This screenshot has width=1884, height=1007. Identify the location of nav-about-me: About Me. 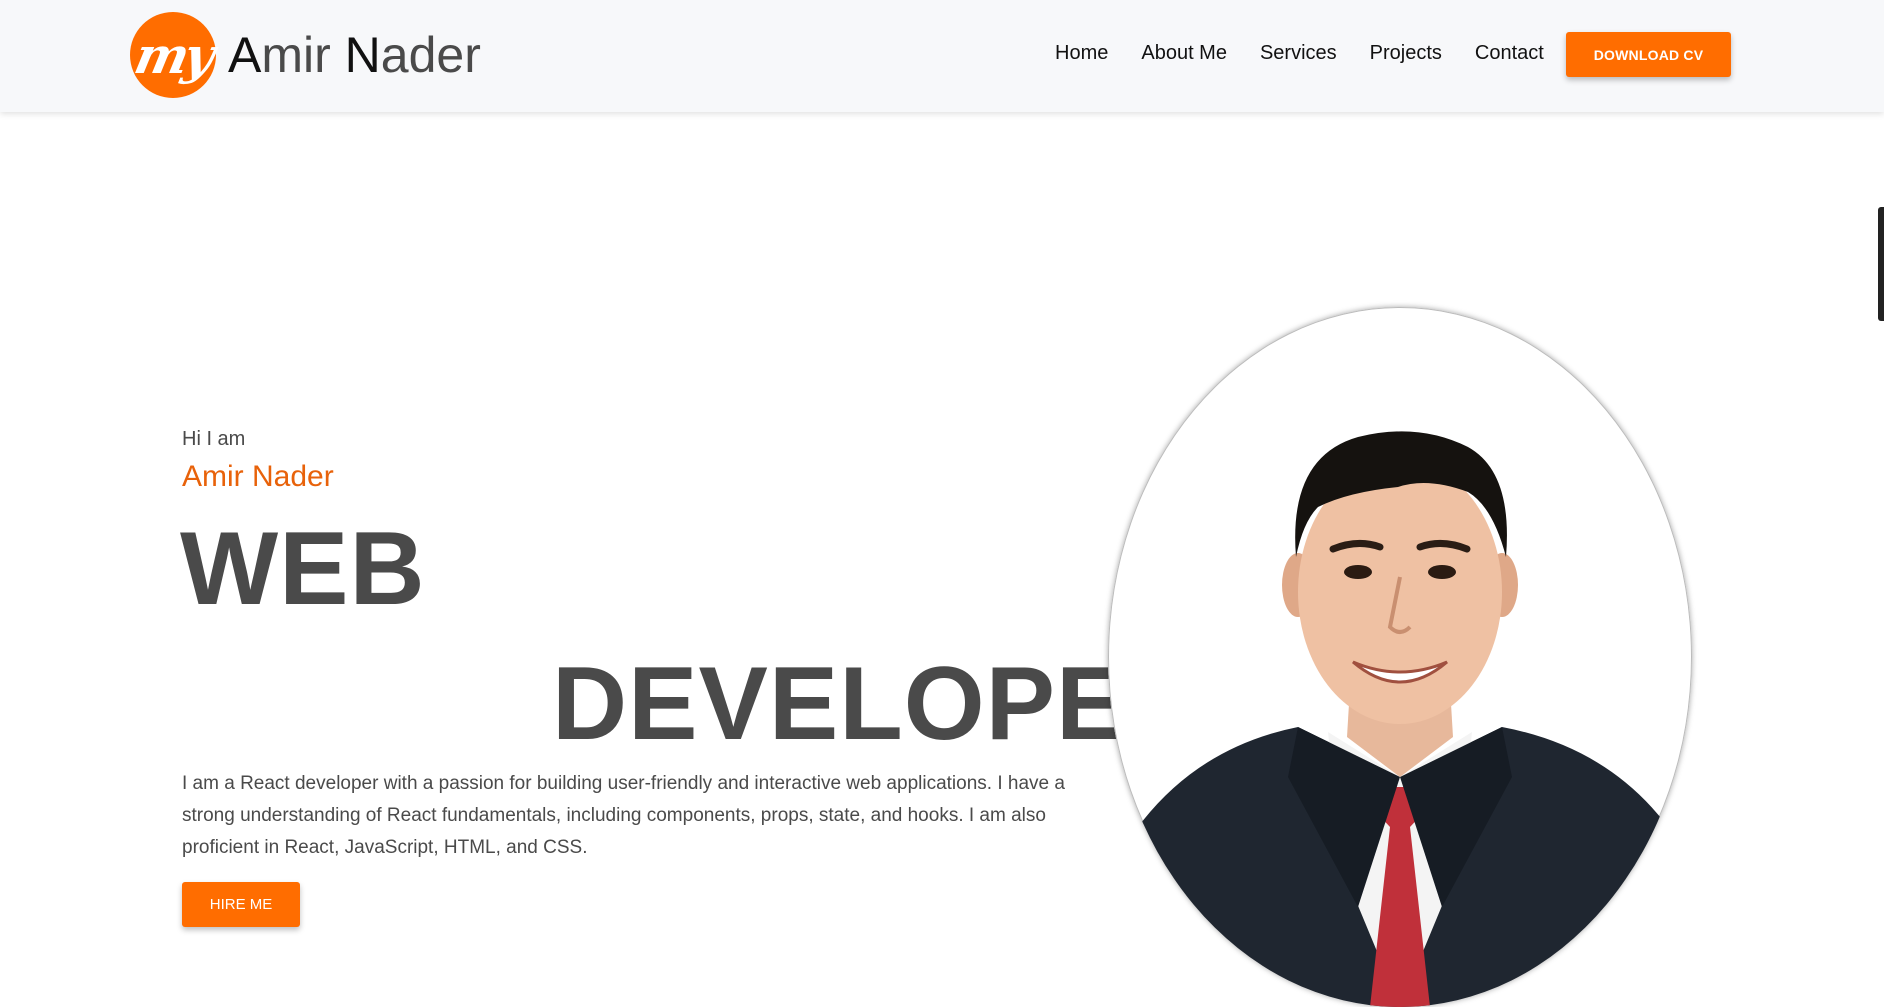
(1184, 53).